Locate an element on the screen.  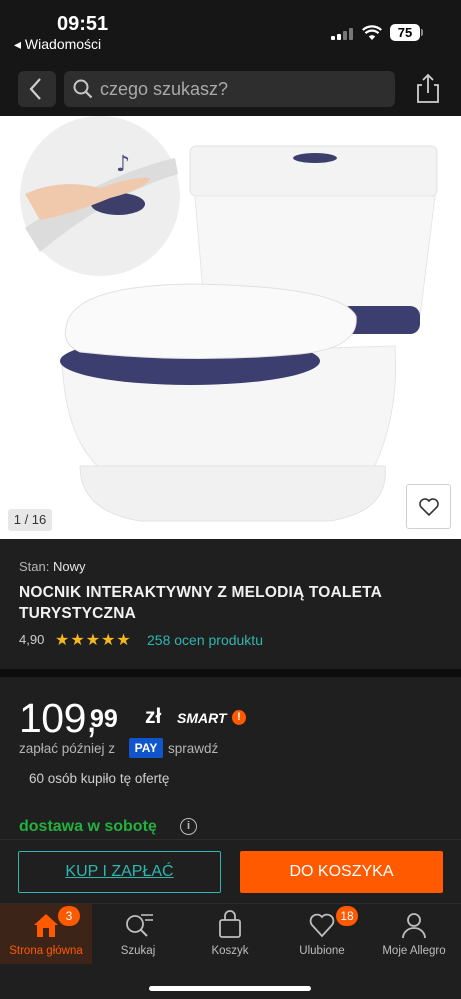
chevron-left-icon is located at coordinates (35, 89).